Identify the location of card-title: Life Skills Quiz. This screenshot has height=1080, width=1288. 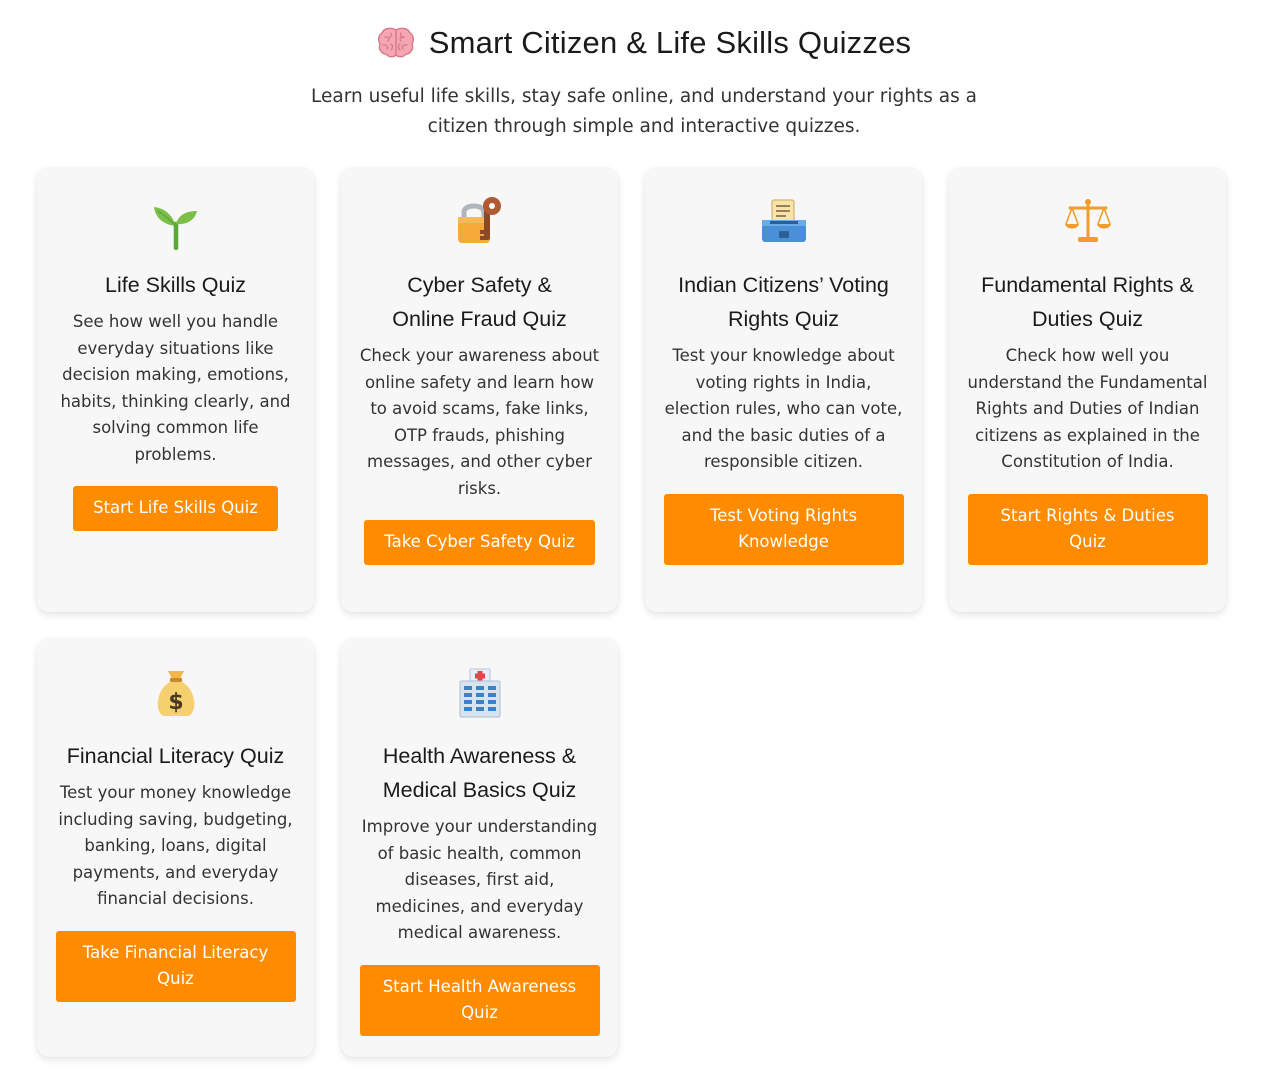
(175, 285).